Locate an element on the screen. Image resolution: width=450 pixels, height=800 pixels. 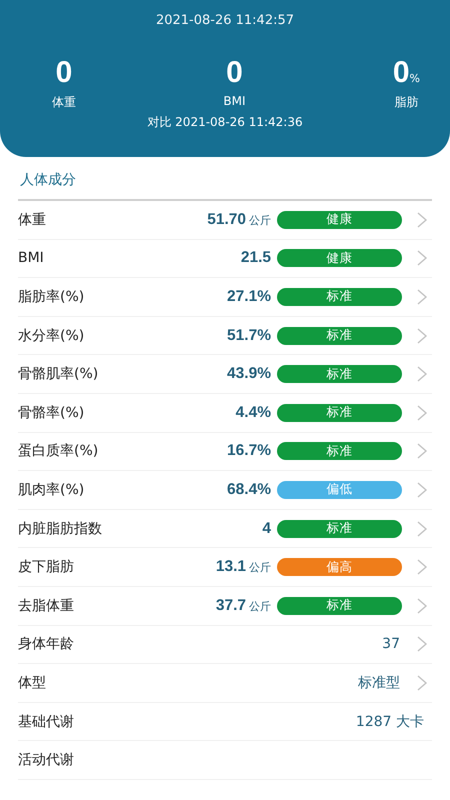
metric-value: 37 is located at coordinates (391, 644).